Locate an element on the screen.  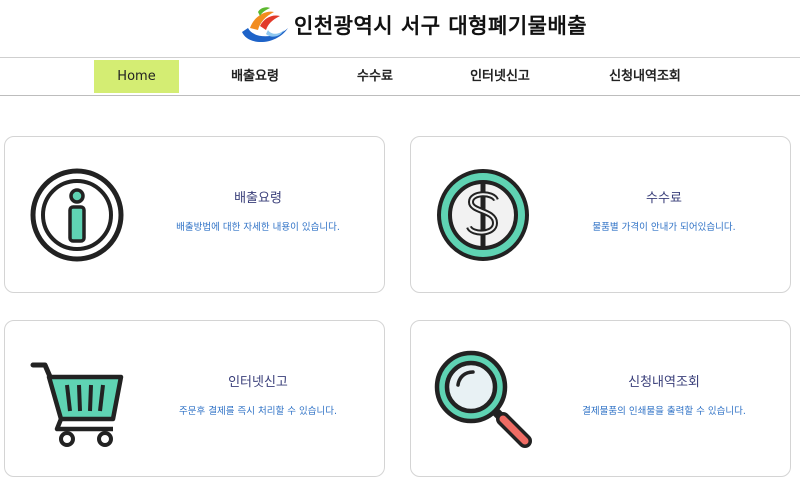
nav-item-application-lookup: 신청내역조회 is located at coordinates (645, 76).